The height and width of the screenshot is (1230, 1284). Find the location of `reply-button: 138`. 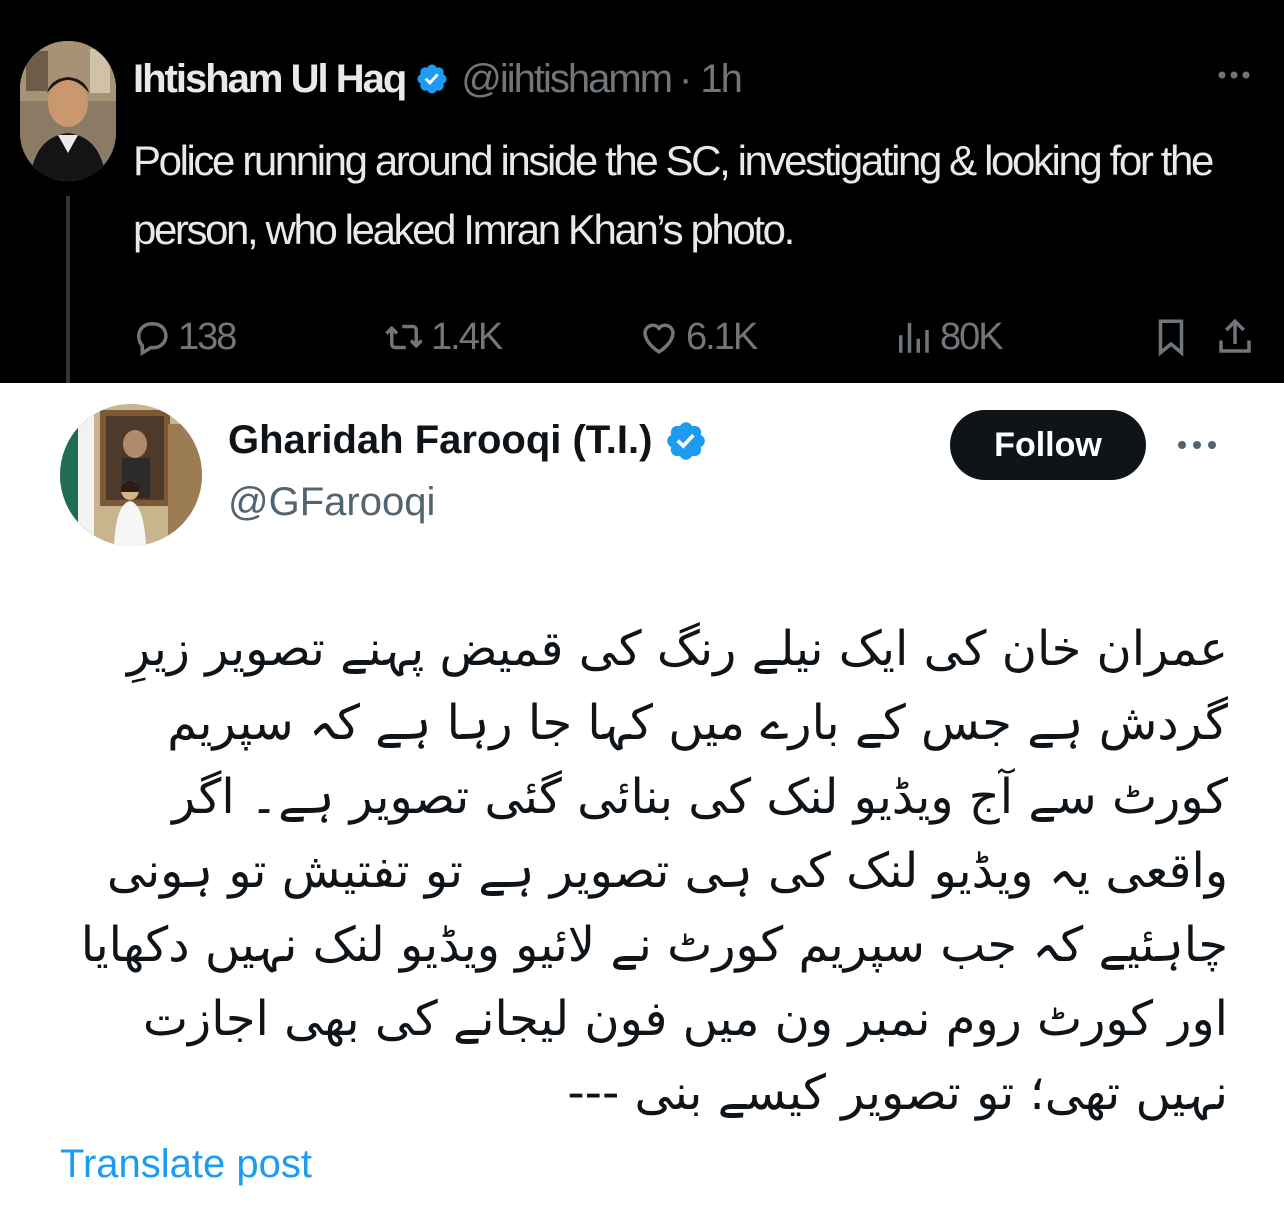

reply-button: 138 is located at coordinates (183, 337).